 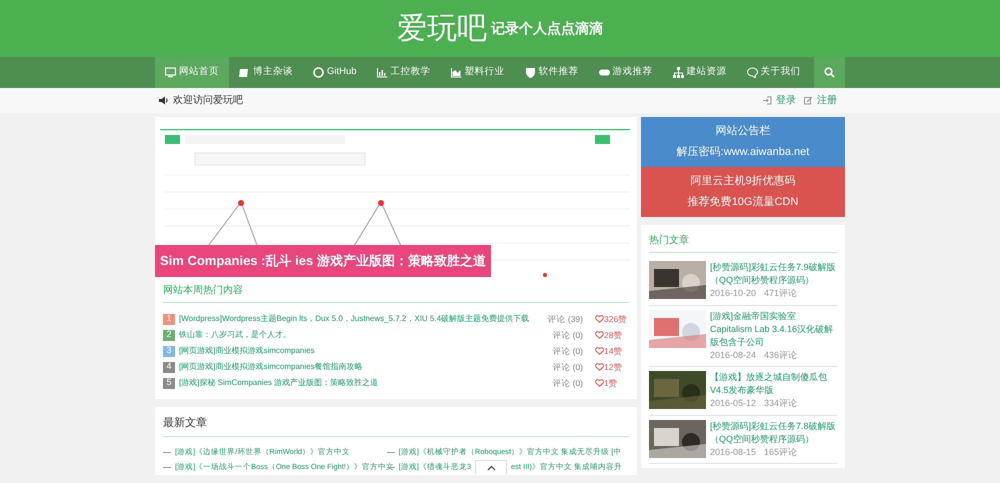 What do you see at coordinates (530, 72) in the screenshot?
I see `shield-icon` at bounding box center [530, 72].